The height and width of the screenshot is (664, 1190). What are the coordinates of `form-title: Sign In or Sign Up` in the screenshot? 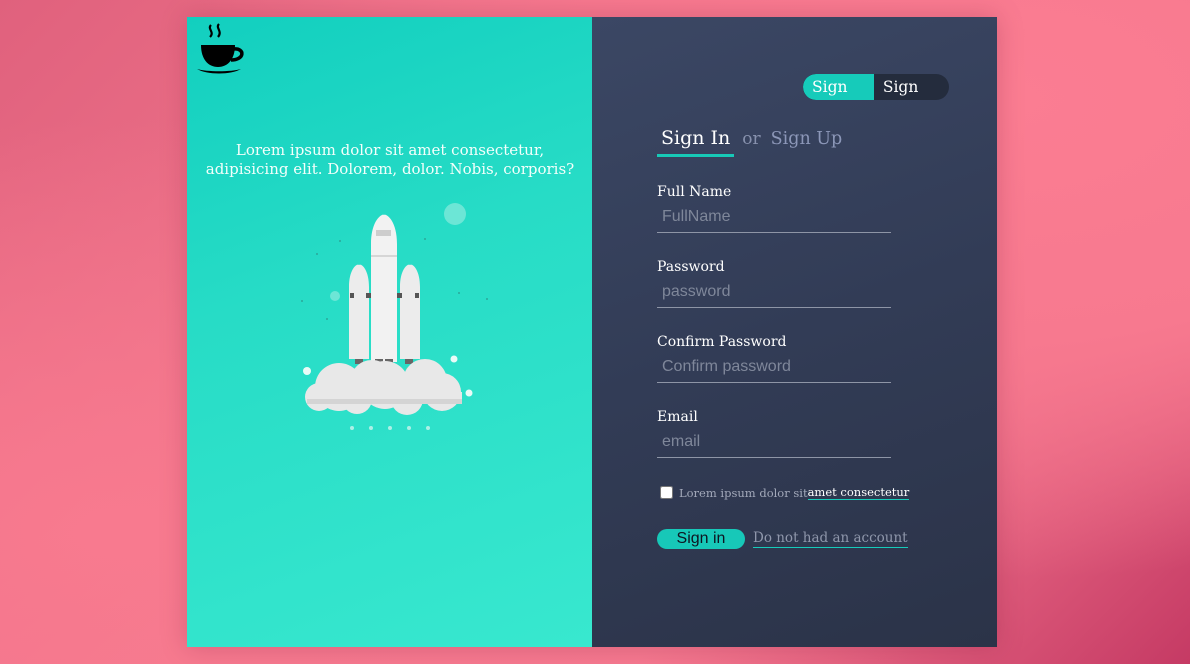 It's located at (749, 143).